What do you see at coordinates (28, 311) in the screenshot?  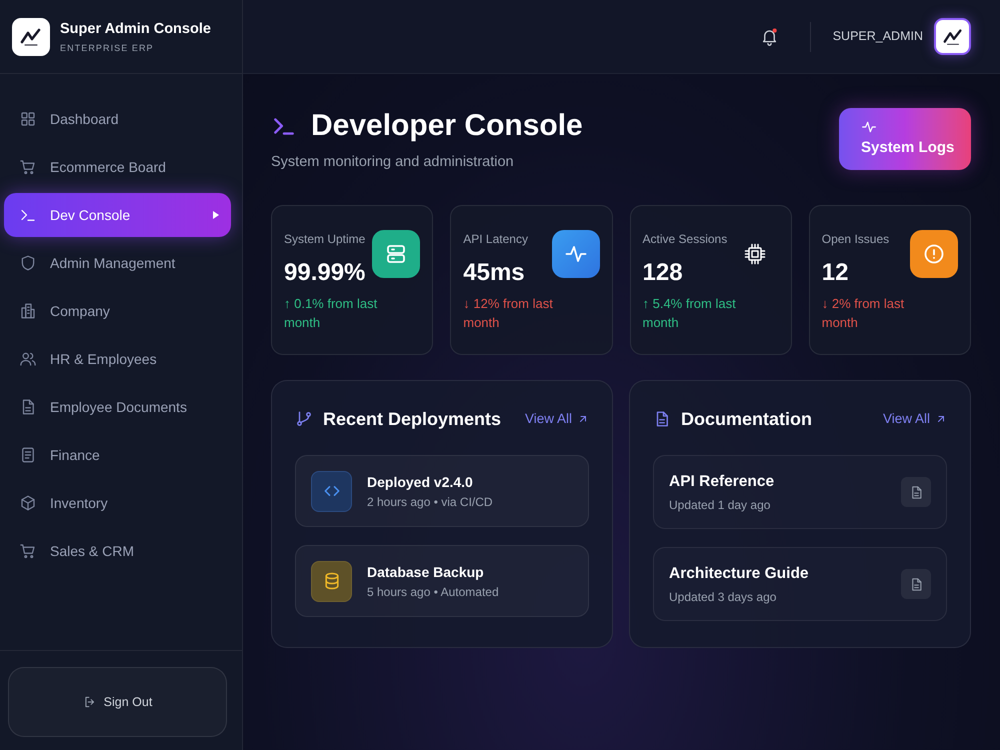 I see `building-icon` at bounding box center [28, 311].